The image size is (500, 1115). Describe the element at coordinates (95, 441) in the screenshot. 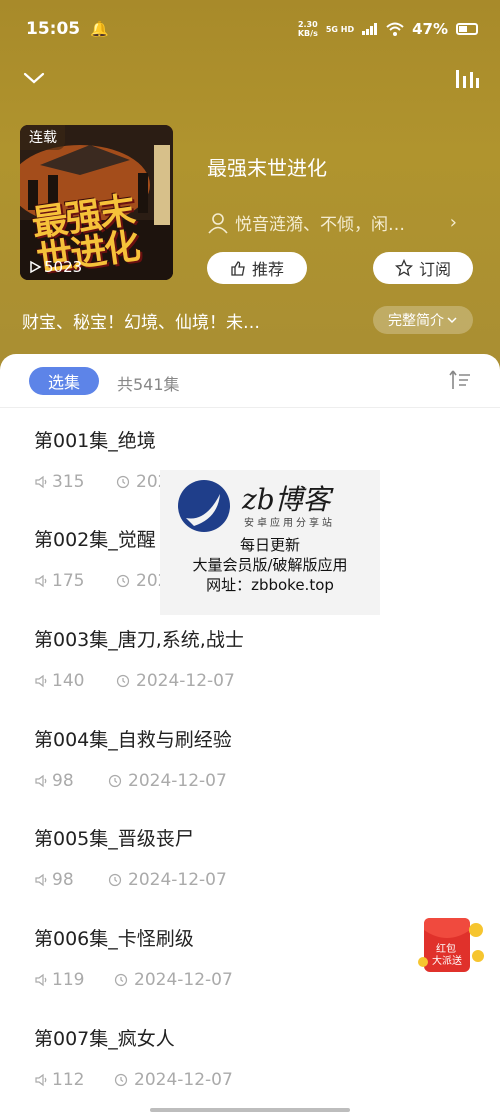

I see `episode-title: 第001集_绝境` at that location.